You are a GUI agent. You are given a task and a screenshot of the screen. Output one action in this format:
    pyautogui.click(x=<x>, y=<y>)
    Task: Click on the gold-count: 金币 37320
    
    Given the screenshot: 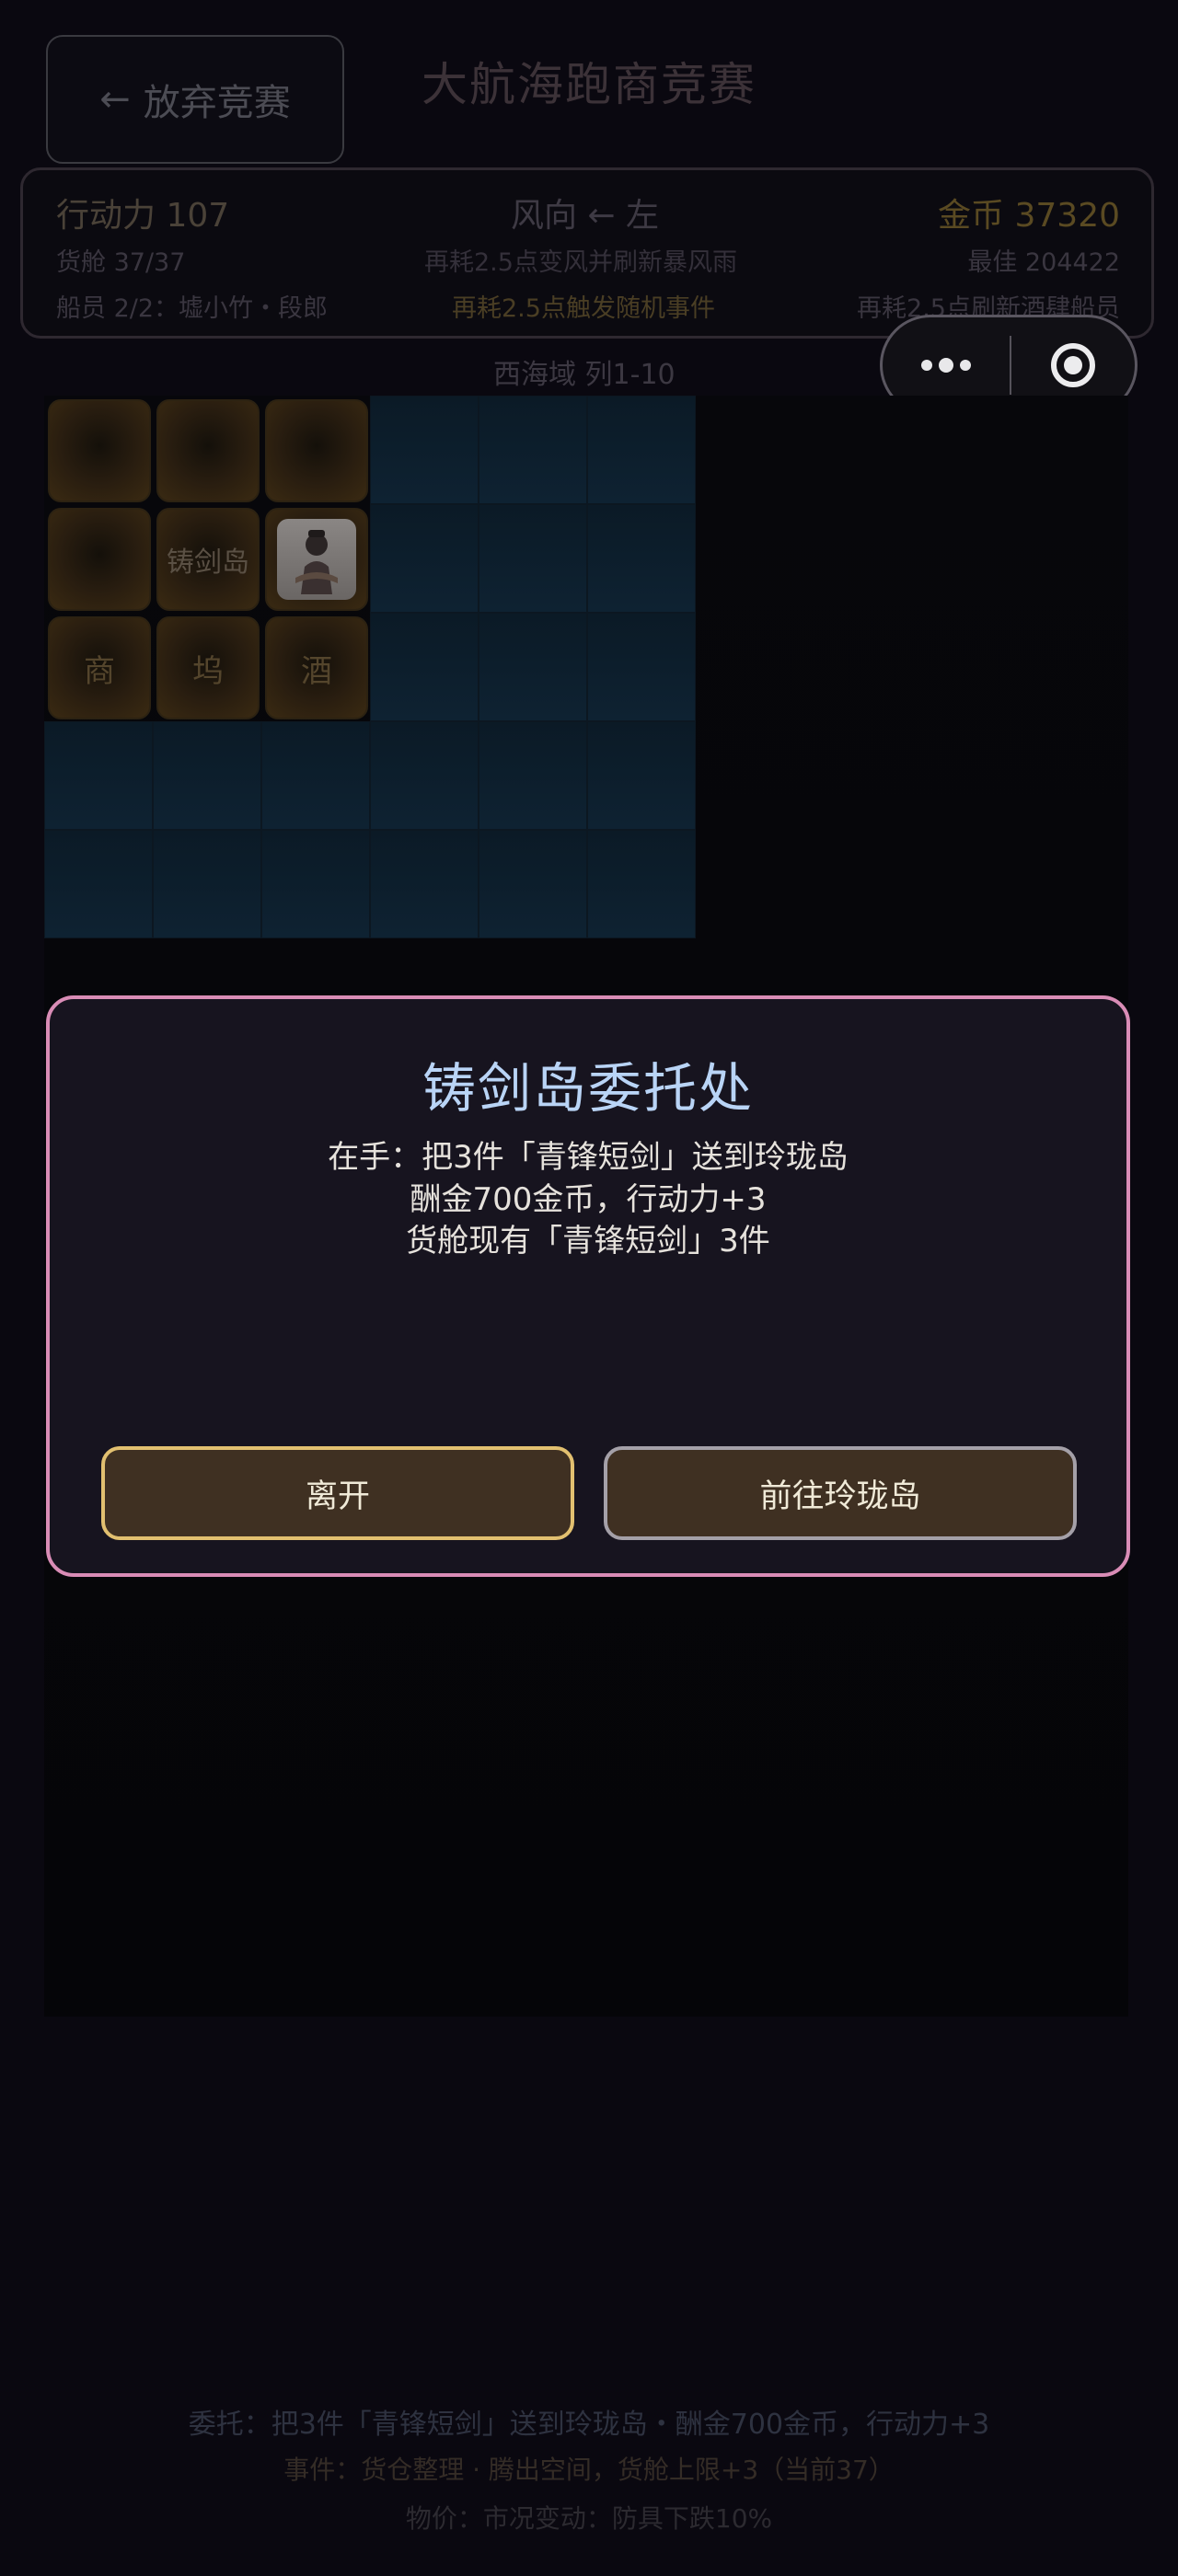 What is the action you would take?
    pyautogui.click(x=1029, y=216)
    